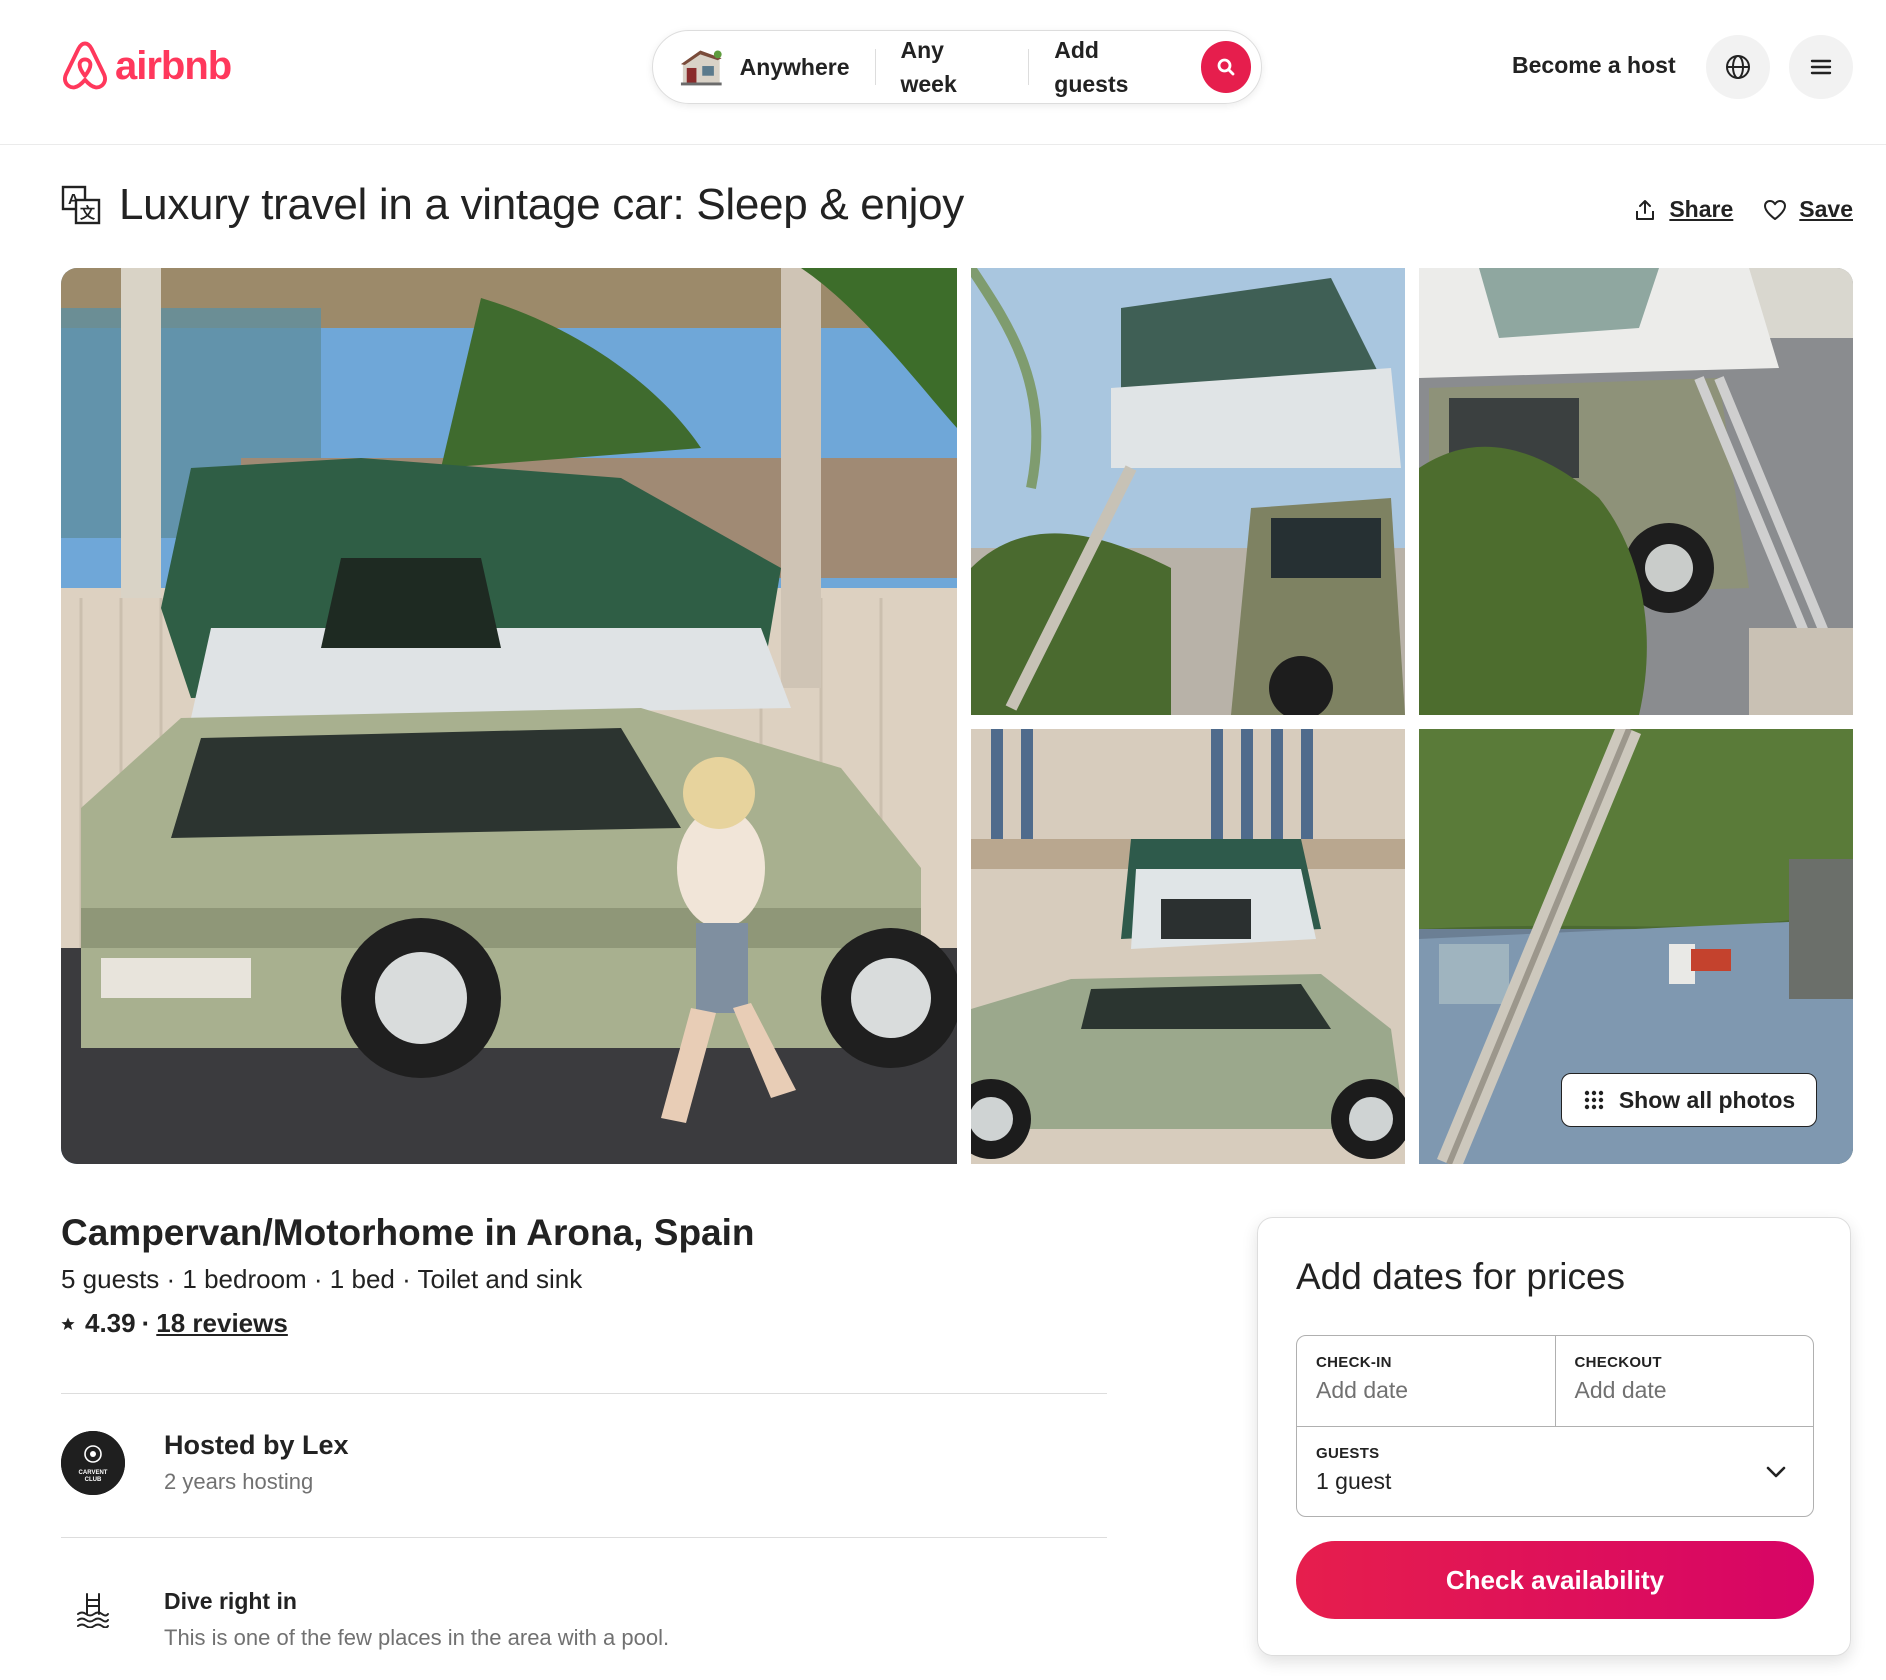 The height and width of the screenshot is (1680, 1886). I want to click on gallery-photo-4-image, so click(1188, 946).